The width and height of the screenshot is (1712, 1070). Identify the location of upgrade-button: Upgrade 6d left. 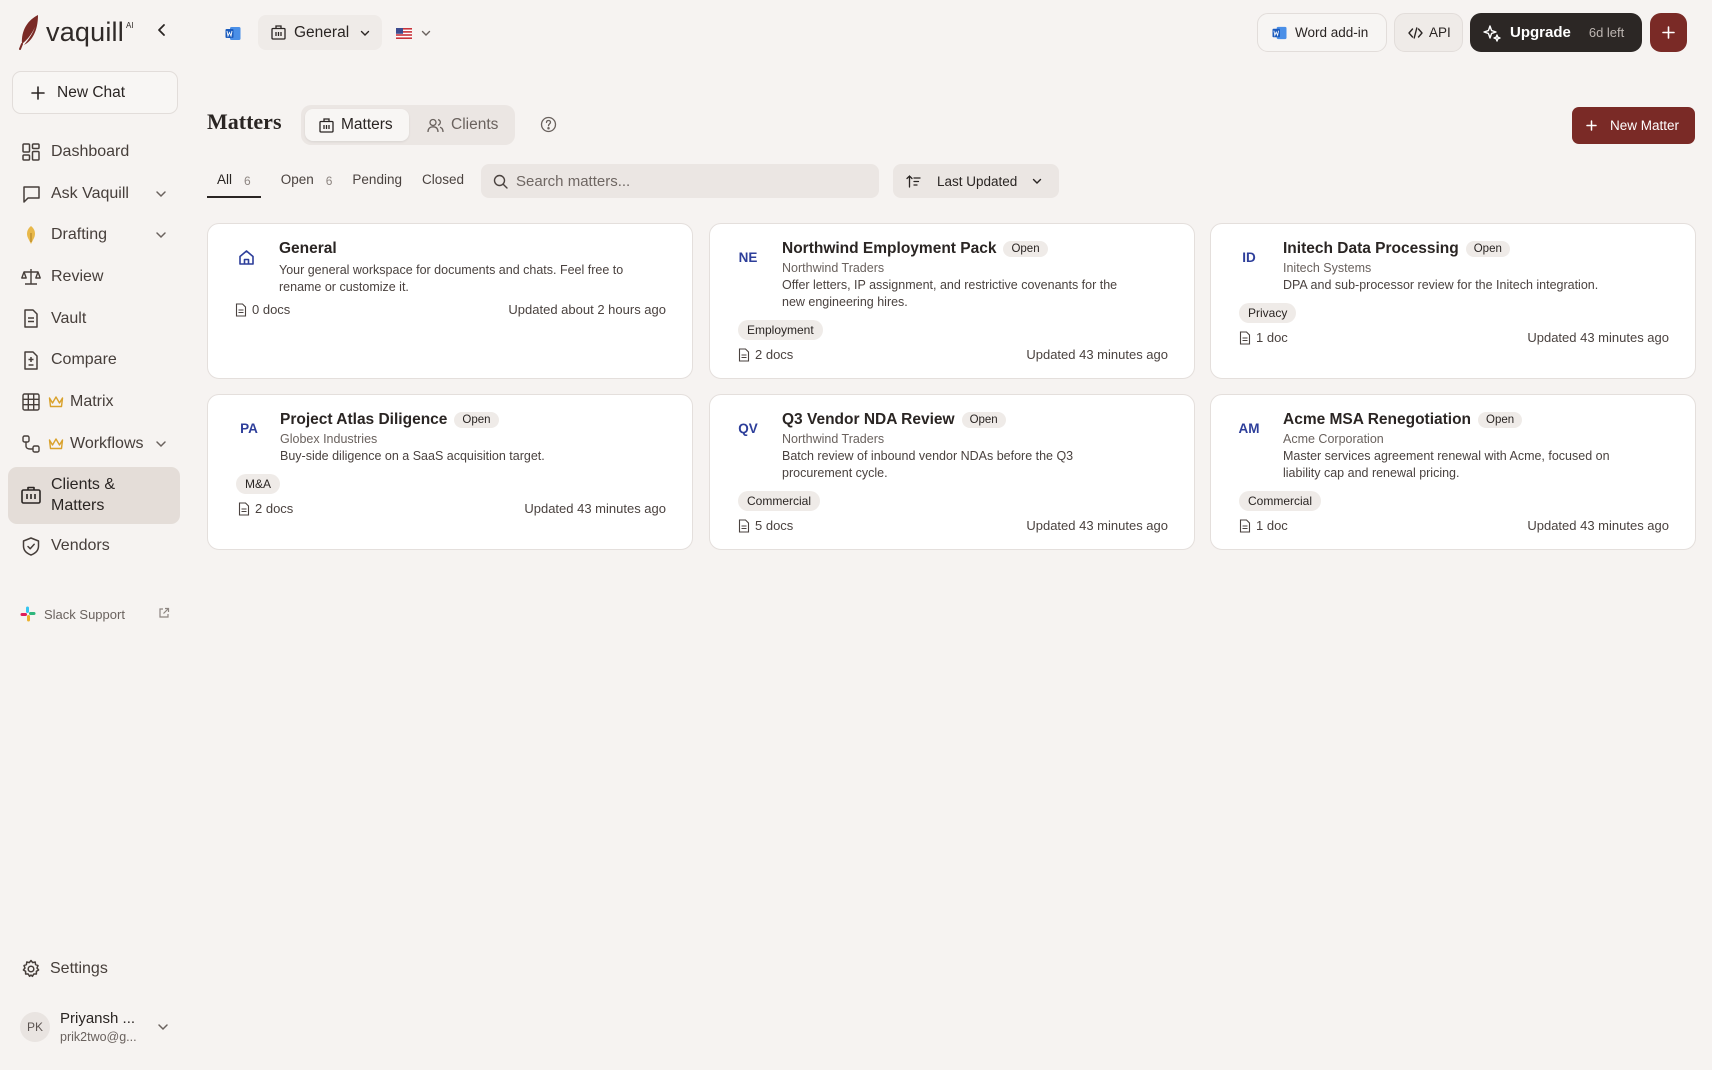
(1556, 32).